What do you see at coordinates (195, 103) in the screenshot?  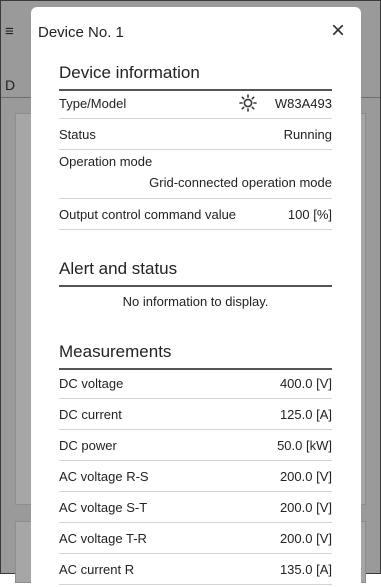 I see `row-type-model: Type/Model W83A493` at bounding box center [195, 103].